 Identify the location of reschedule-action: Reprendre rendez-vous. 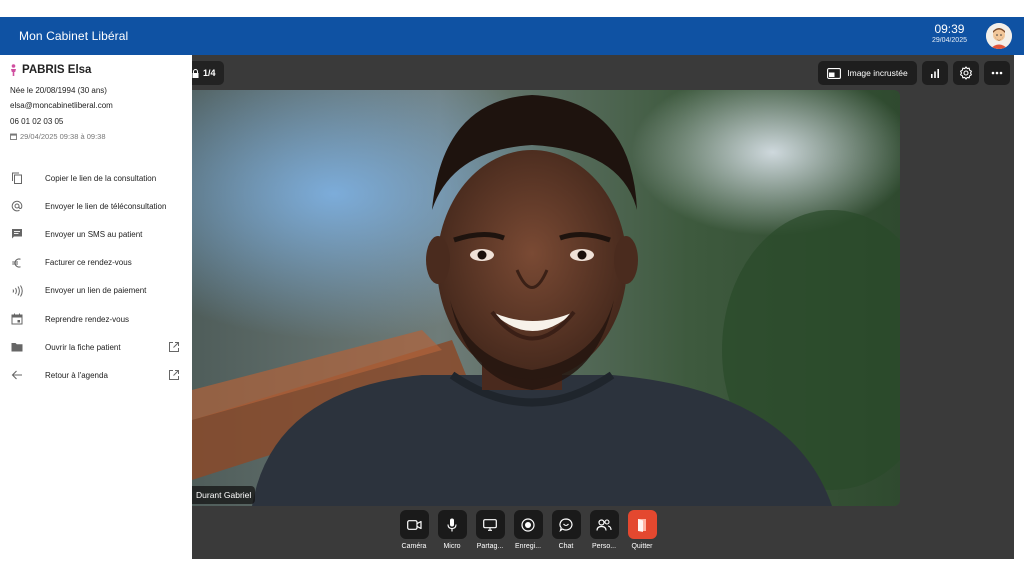
(96, 319).